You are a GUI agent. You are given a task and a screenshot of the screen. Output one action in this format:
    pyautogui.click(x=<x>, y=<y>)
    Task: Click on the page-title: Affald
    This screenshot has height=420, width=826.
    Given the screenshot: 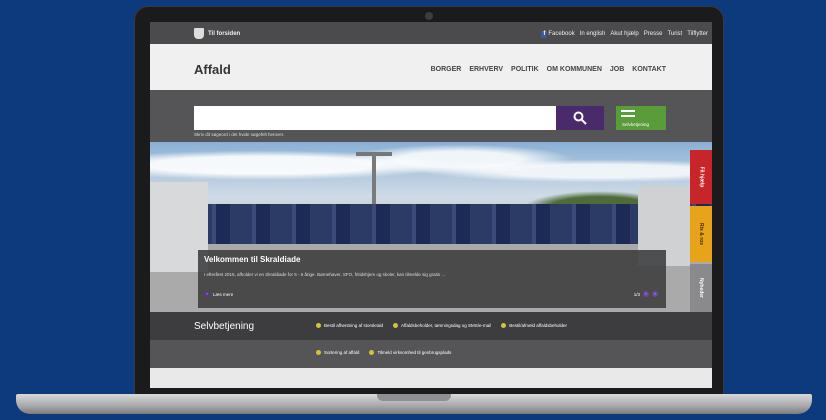 What is the action you would take?
    pyautogui.click(x=212, y=69)
    